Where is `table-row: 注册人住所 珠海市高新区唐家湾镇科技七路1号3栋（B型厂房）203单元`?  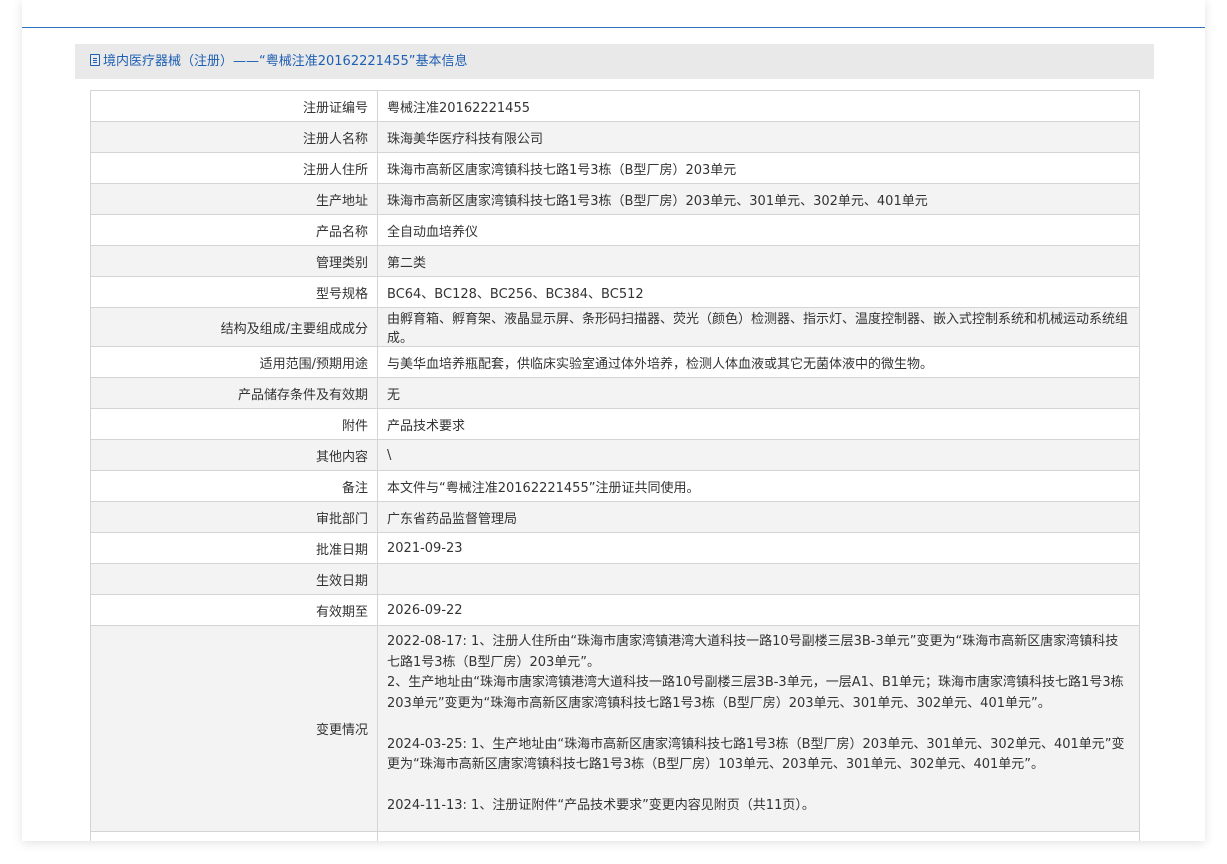 table-row: 注册人住所 珠海市高新区唐家湾镇科技七路1号3栋（B型厂房）203单元 is located at coordinates (615, 168).